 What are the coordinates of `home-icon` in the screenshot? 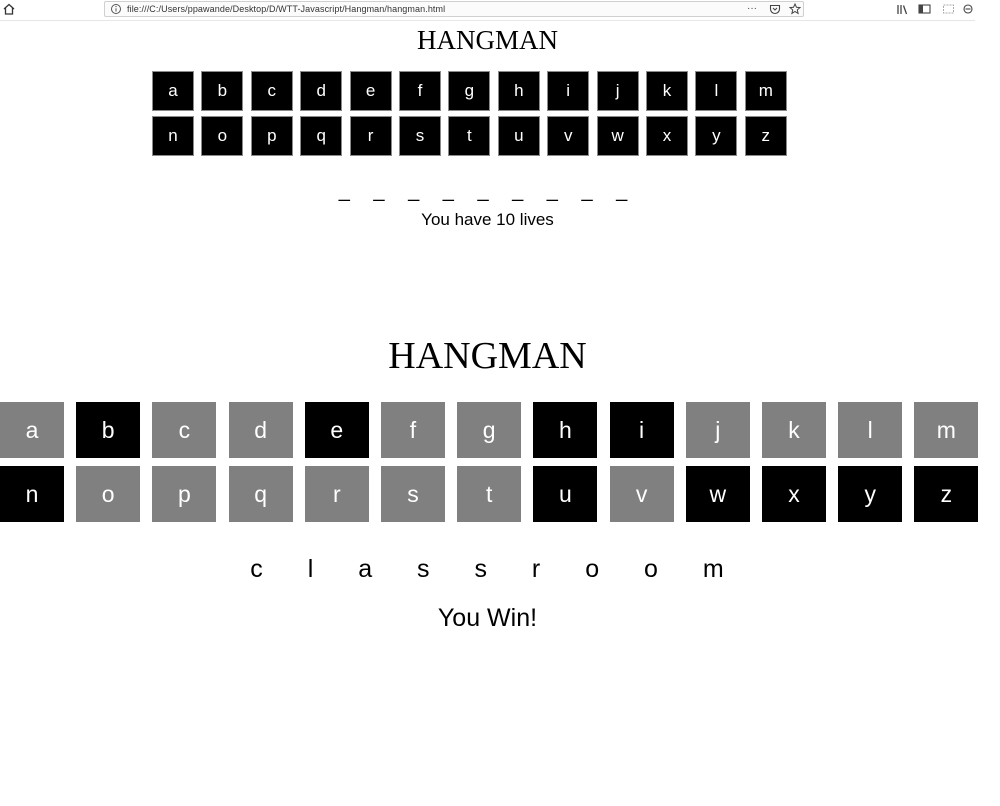 It's located at (9, 9).